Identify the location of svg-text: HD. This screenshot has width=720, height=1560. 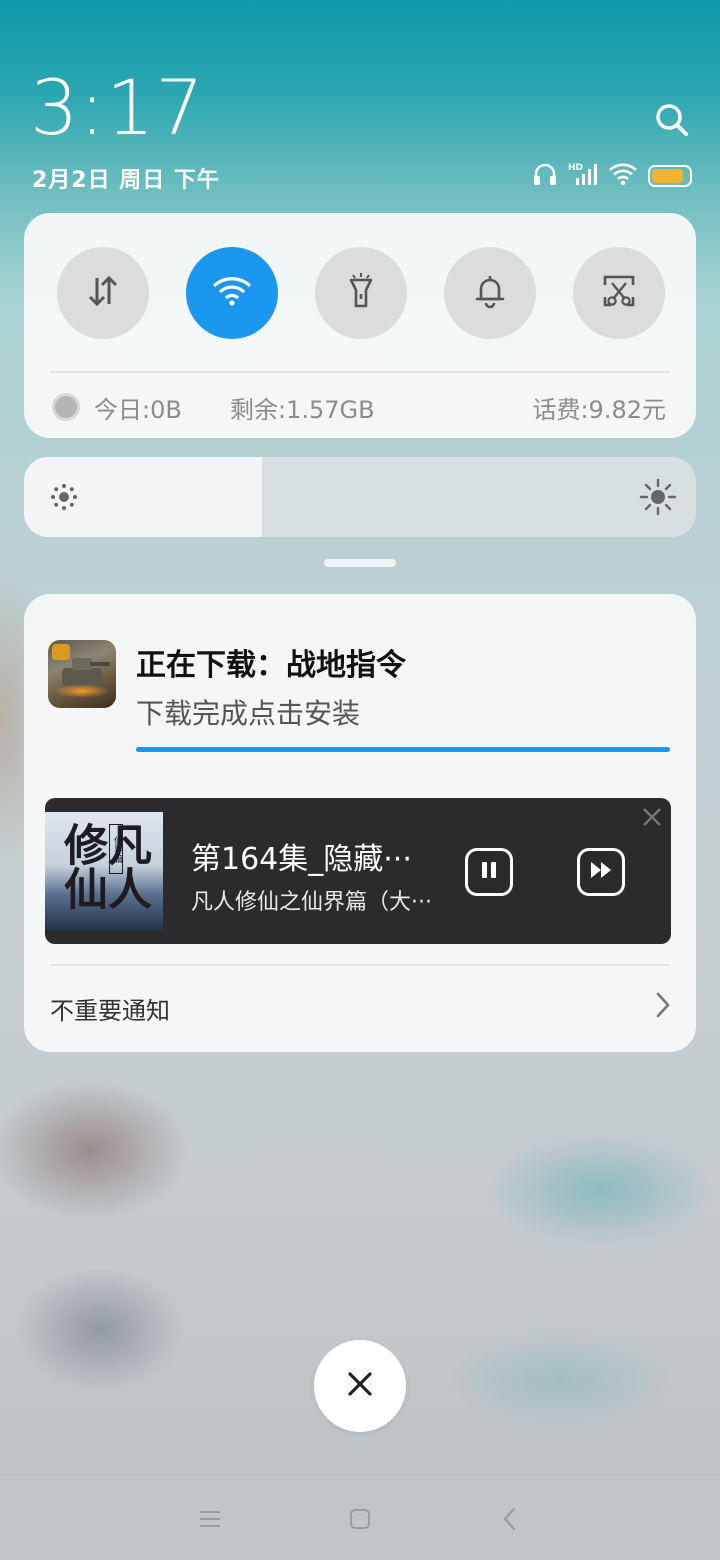
(575, 168).